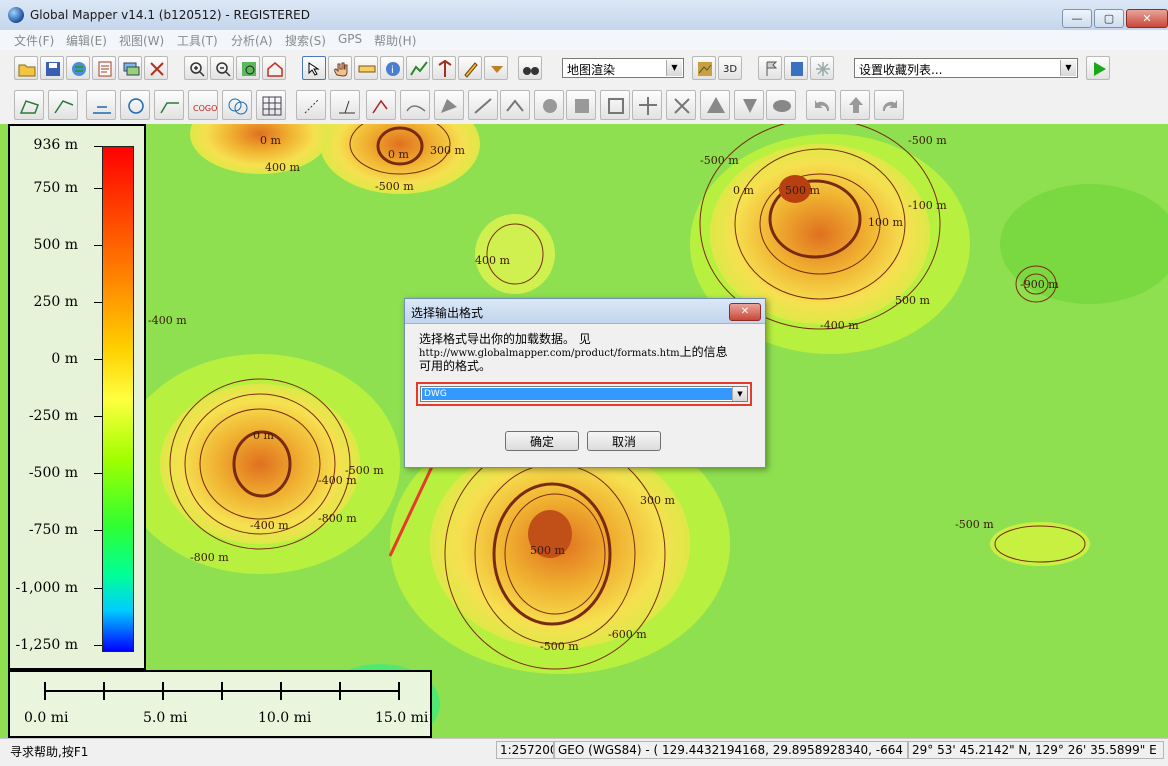  What do you see at coordinates (63, 105) in the screenshot?
I see `create-line-icon` at bounding box center [63, 105].